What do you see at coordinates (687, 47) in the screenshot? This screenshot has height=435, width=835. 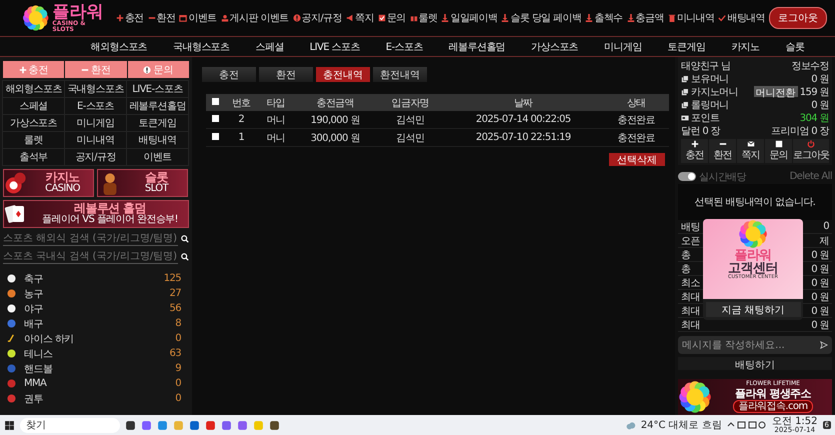 I see `nav-link: 토큰게임` at bounding box center [687, 47].